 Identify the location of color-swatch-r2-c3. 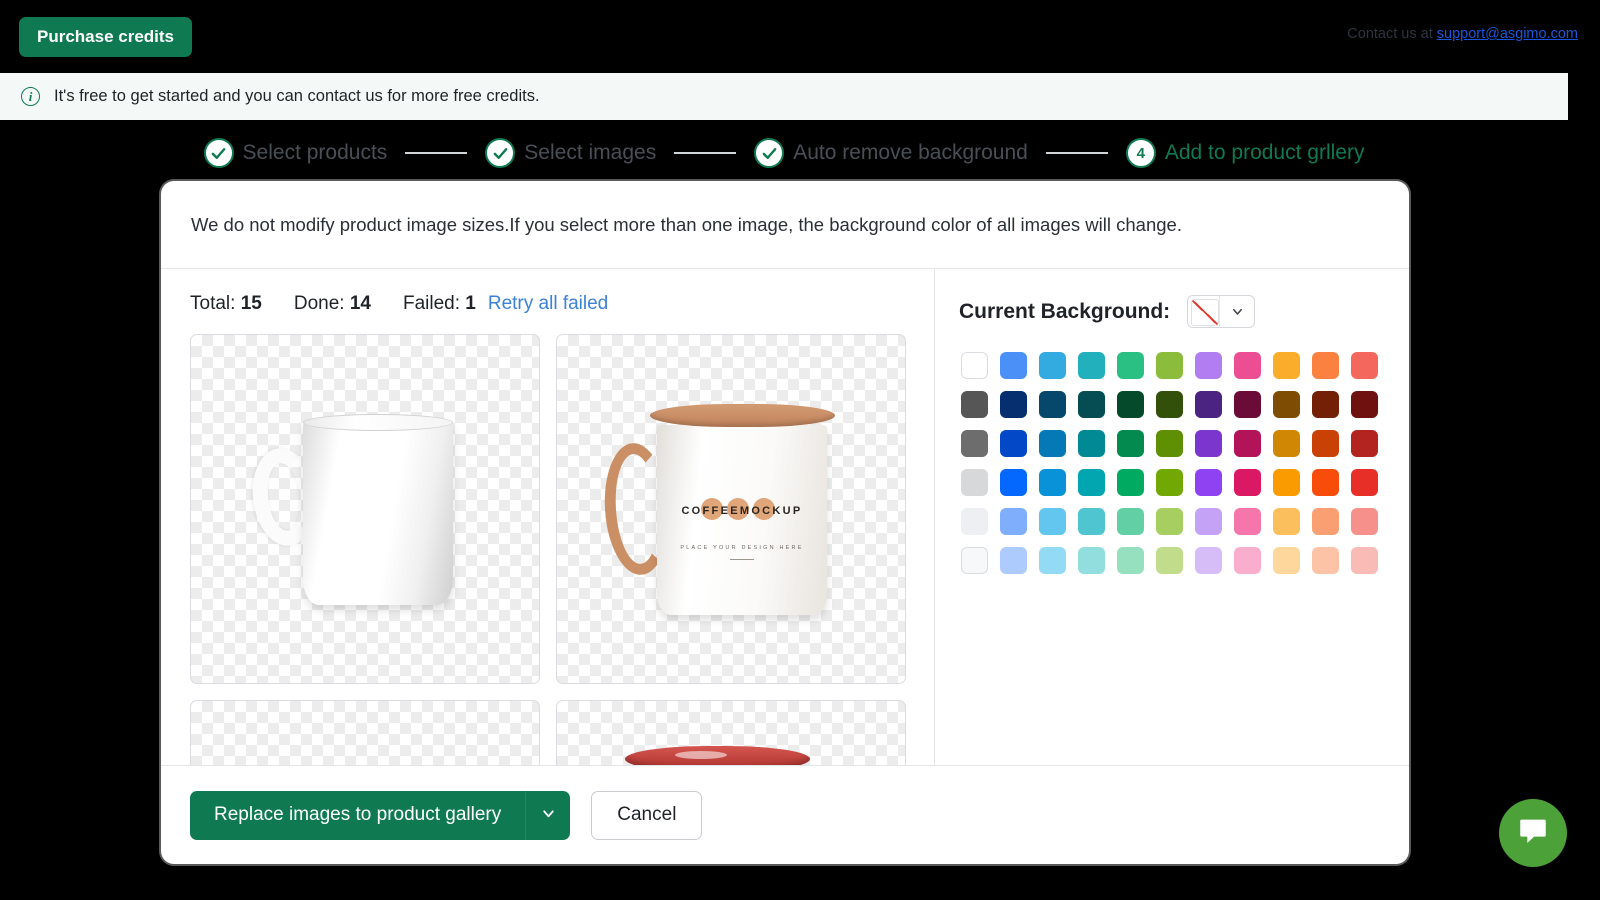
(1052, 404).